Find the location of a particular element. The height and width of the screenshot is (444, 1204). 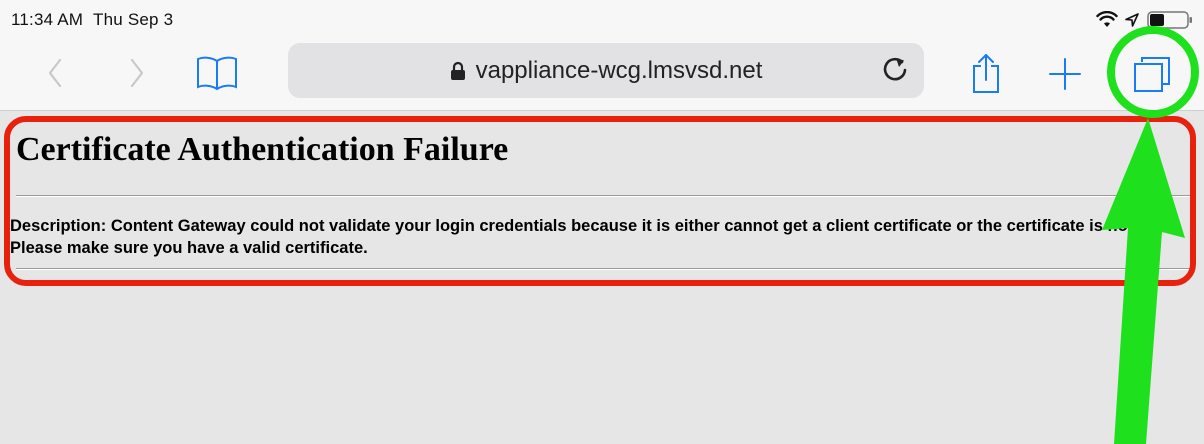

wifi-icon is located at coordinates (1107, 19).